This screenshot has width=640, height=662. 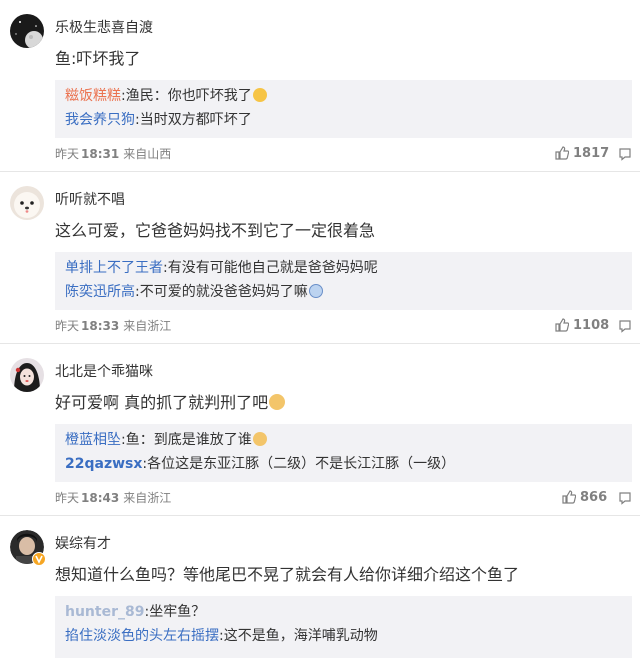 I want to click on comment-text: 这么可爱，它爸爸妈妈找不到它了一定很着急, so click(x=215, y=230).